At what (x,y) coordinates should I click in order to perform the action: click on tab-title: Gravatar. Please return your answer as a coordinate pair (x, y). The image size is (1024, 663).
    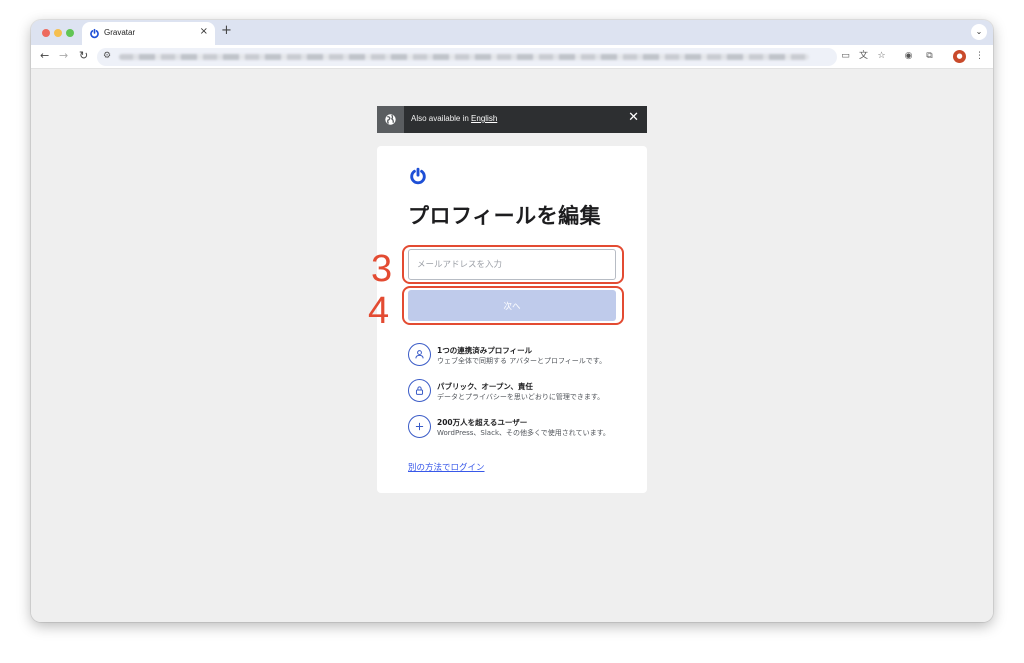
    Looking at the image, I should click on (120, 32).